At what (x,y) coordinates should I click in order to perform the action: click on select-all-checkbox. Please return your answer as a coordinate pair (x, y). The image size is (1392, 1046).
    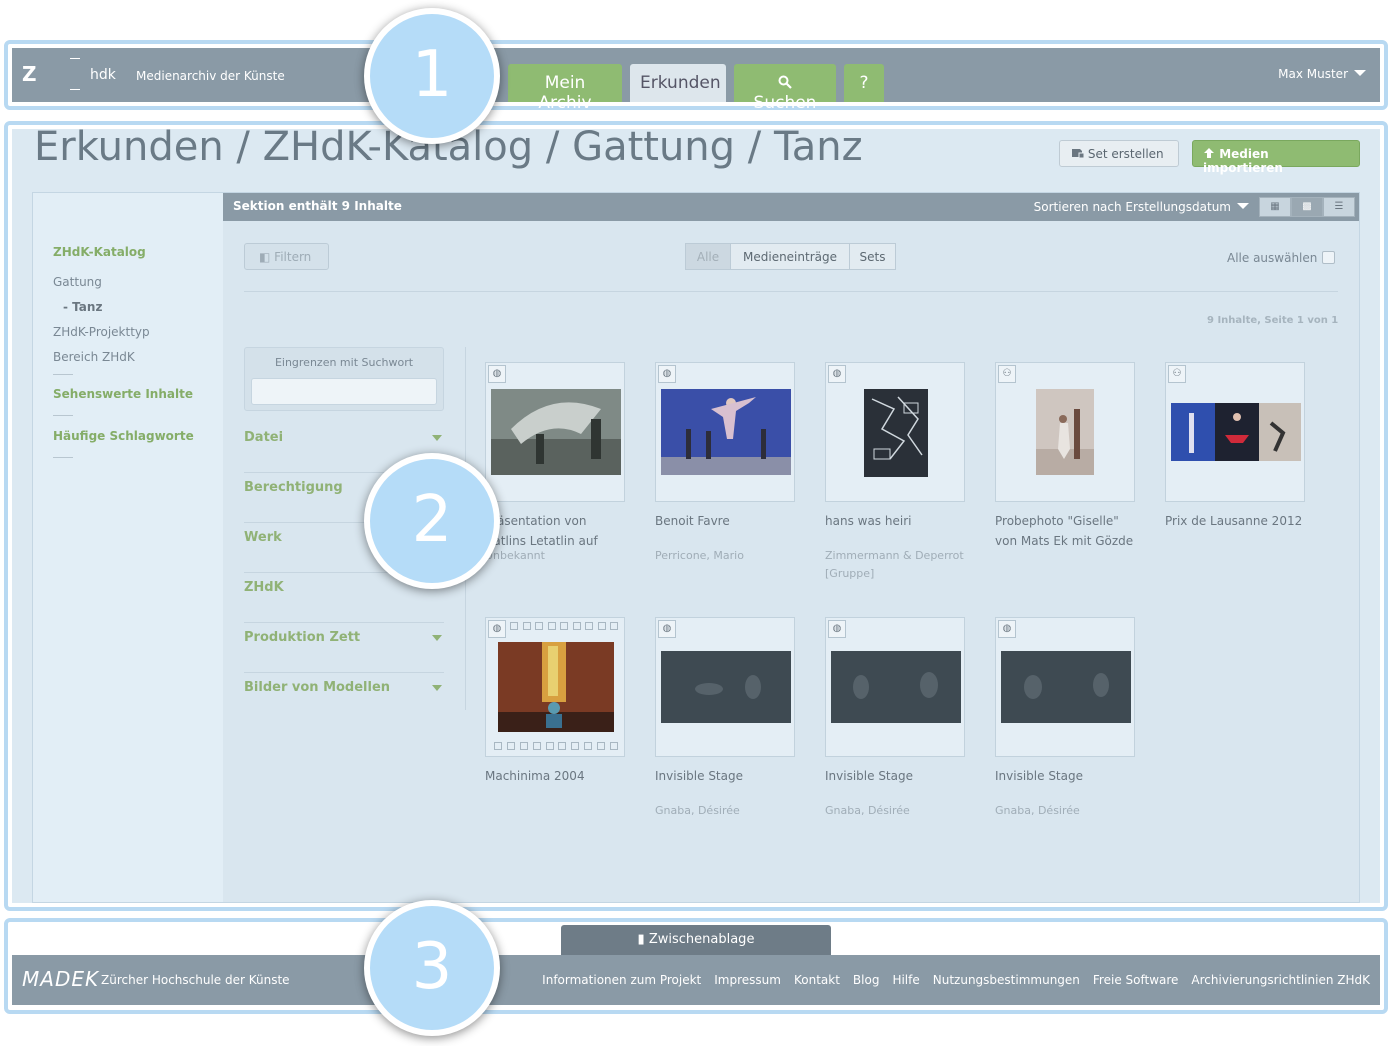
    Looking at the image, I should click on (1328, 257).